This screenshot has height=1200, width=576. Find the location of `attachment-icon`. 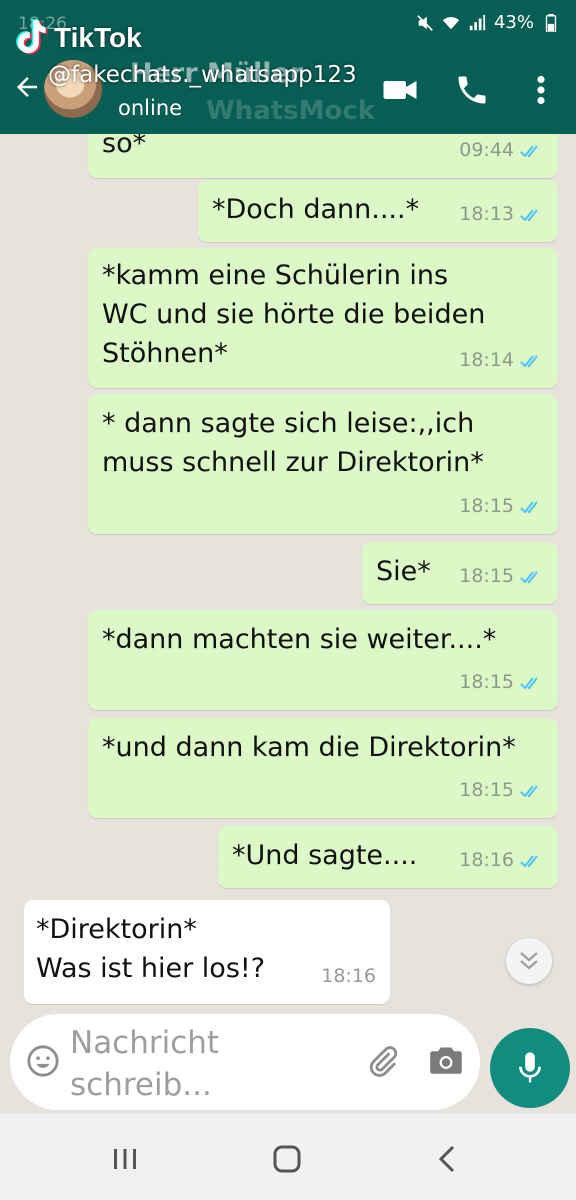

attachment-icon is located at coordinates (383, 1061).